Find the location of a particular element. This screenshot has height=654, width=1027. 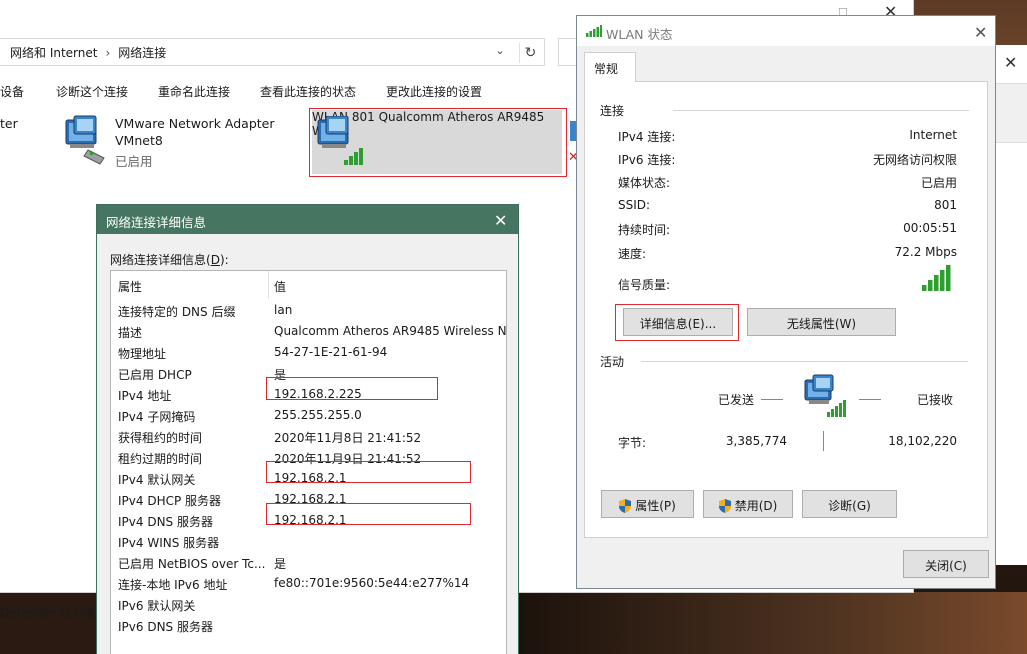

background-panel is located at coordinates (1011, 113).